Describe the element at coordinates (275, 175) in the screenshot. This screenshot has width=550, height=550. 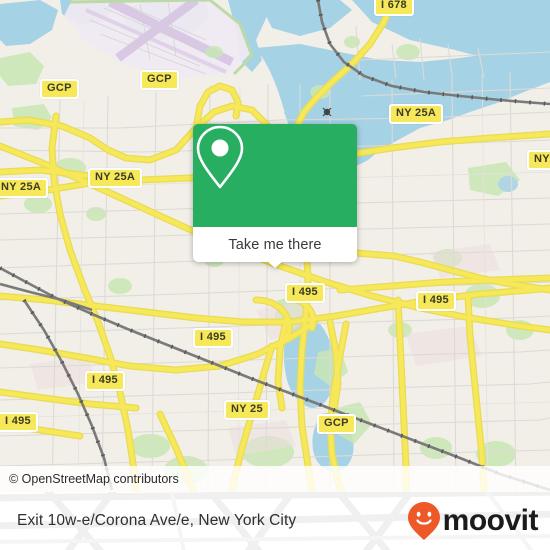
I see `callout-header` at that location.